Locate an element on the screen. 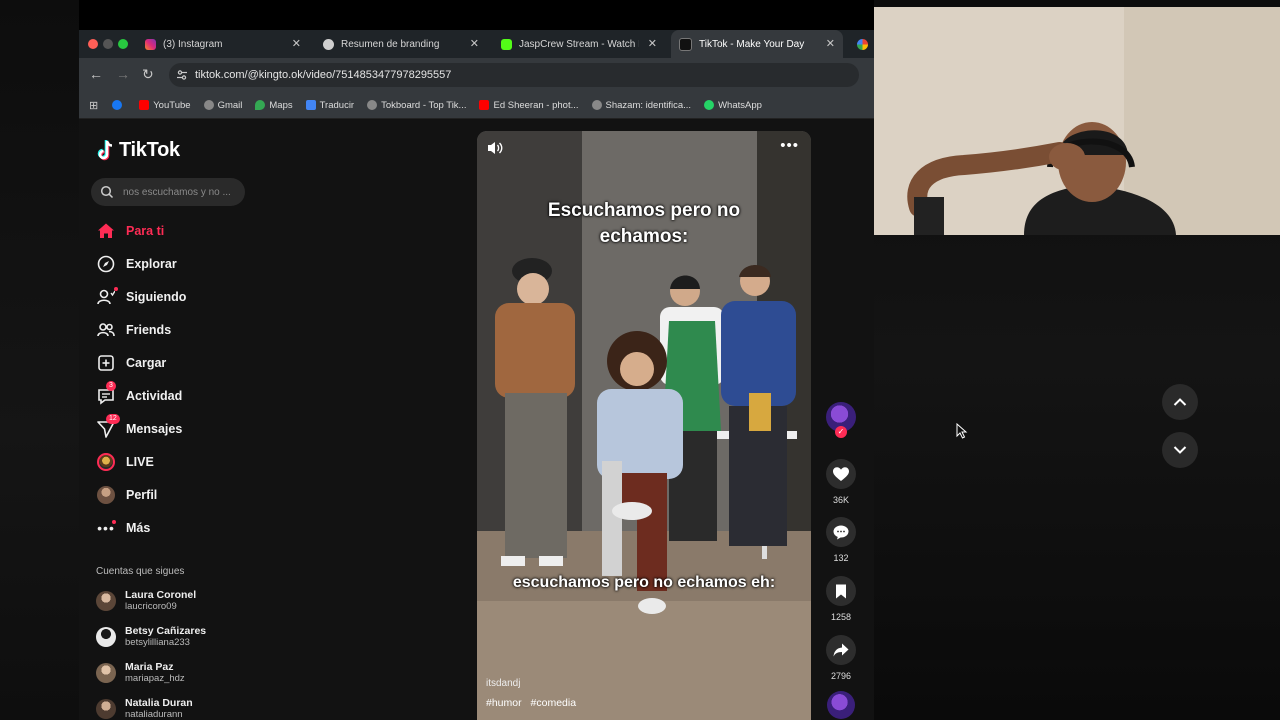 The image size is (1280, 720). bookmark-traducir: Traducir is located at coordinates (329, 105).